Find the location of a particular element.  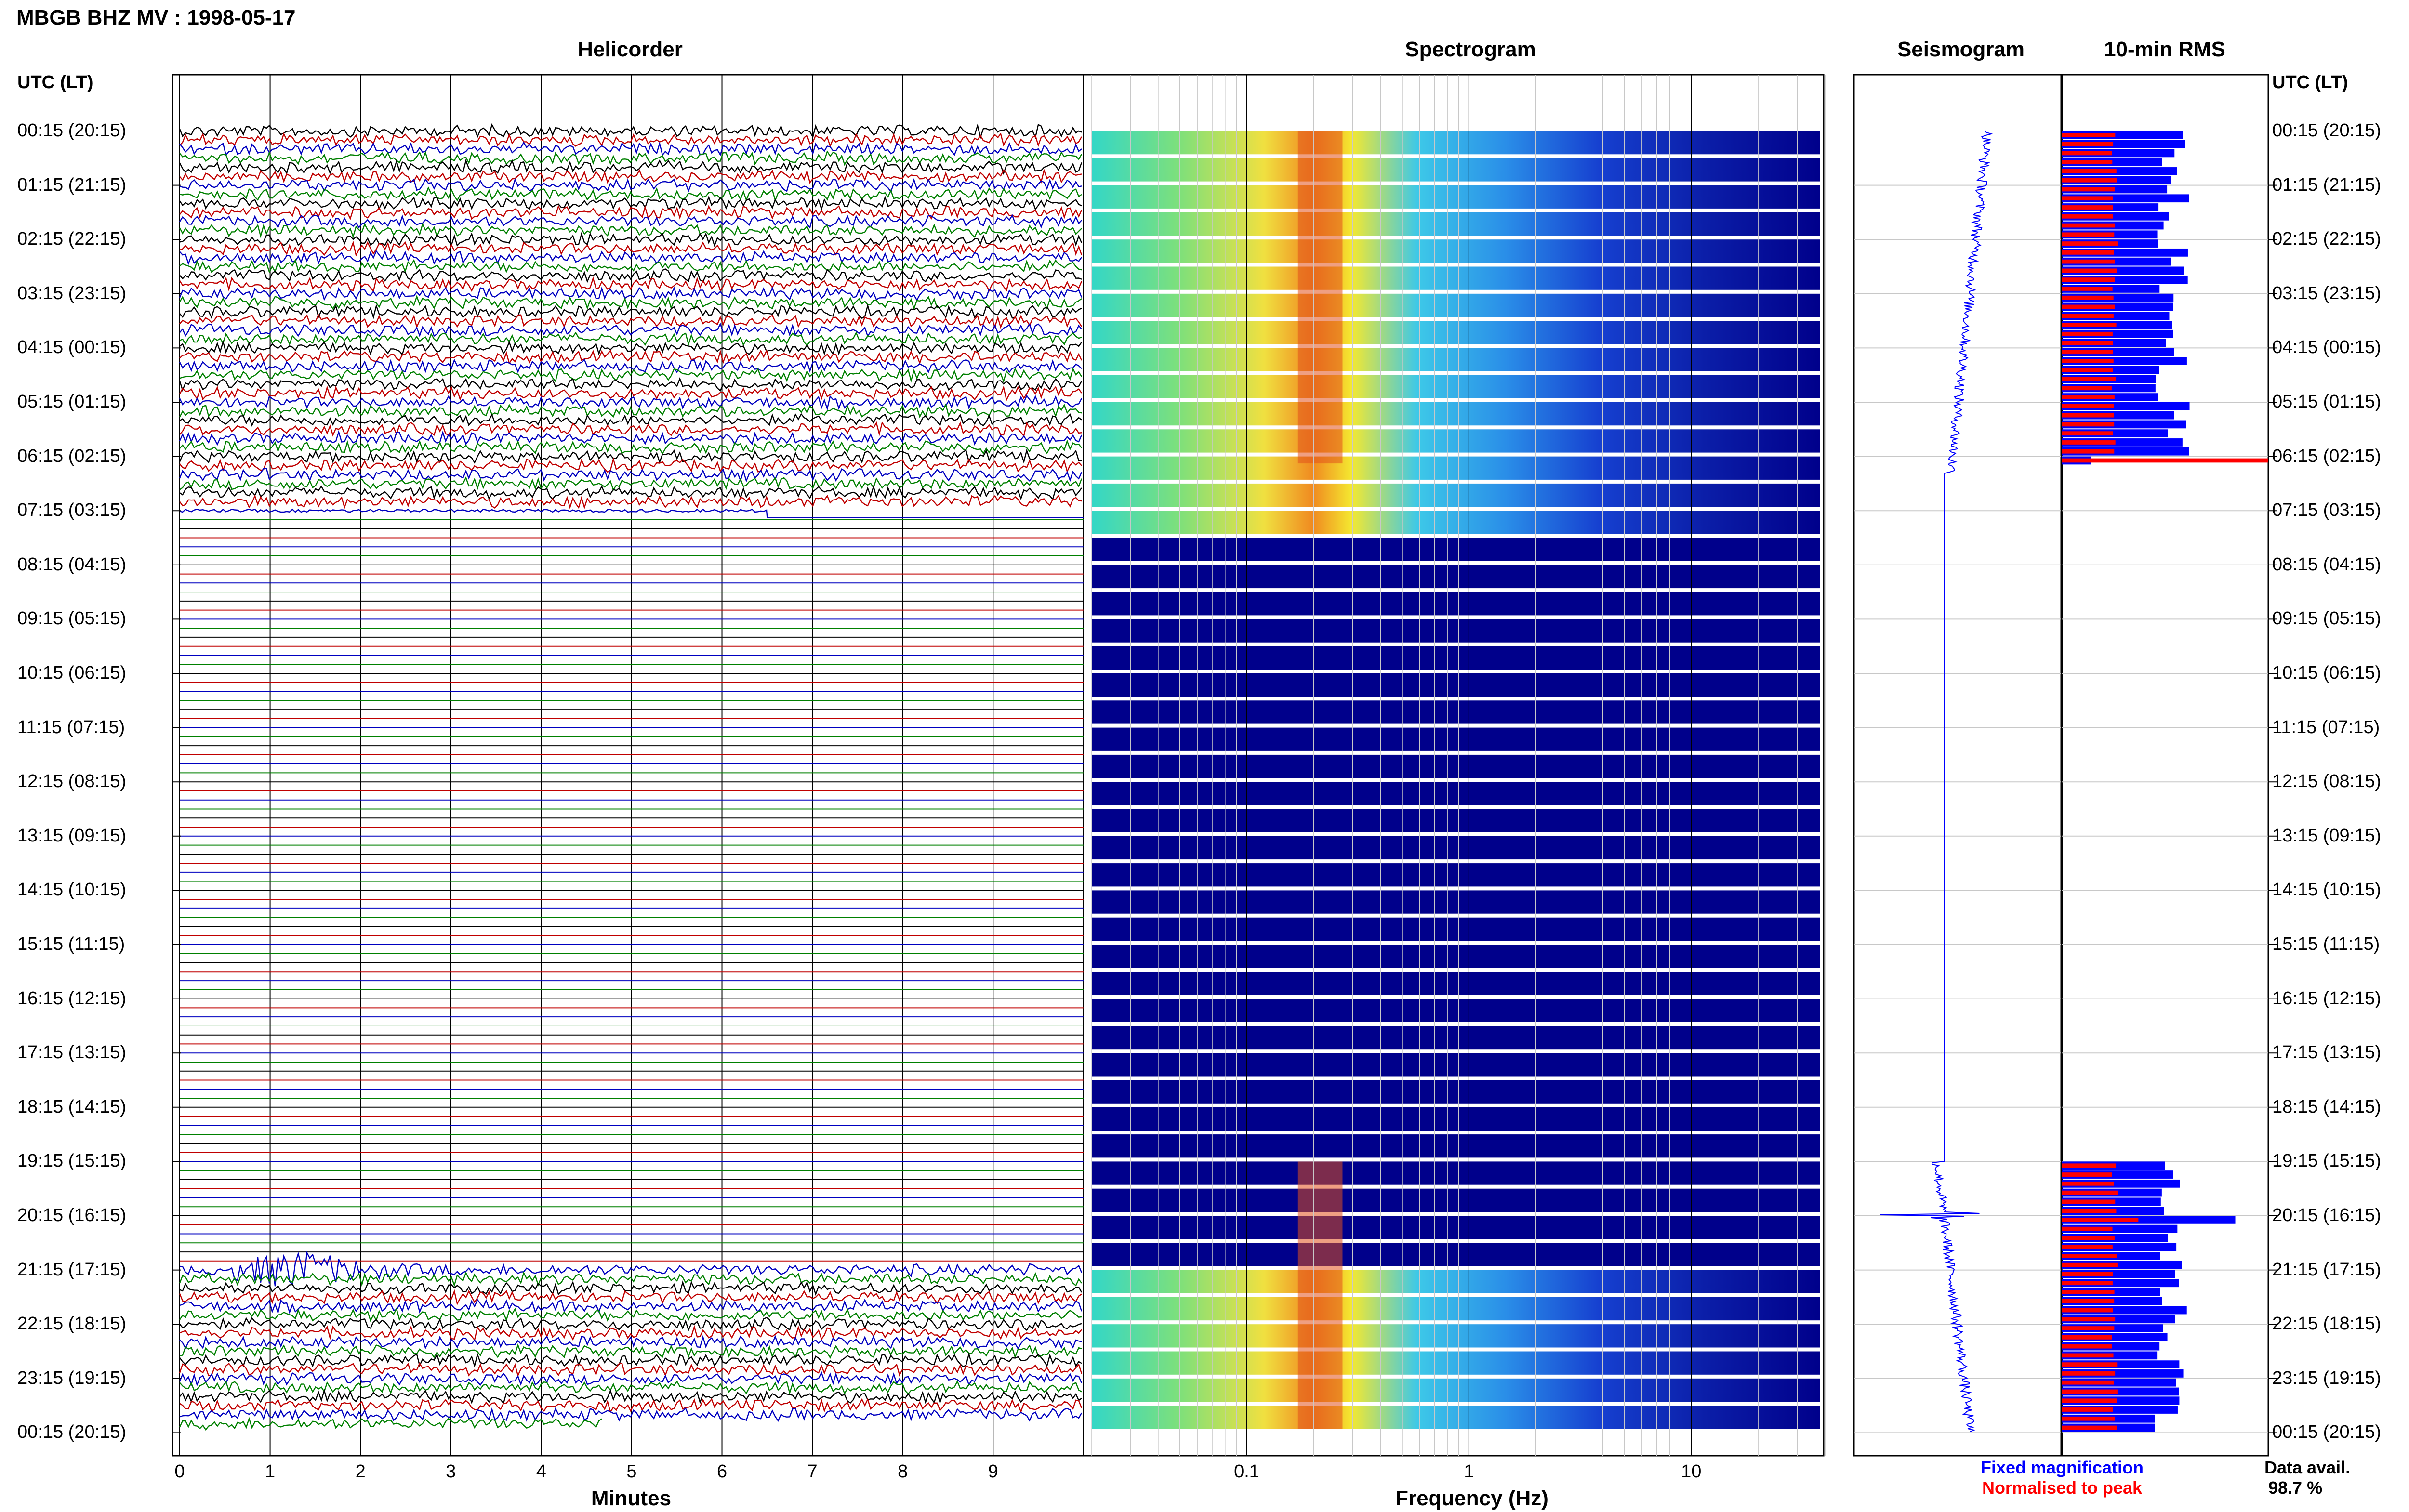

time-label-right: 19:15 (15:15) is located at coordinates (2327, 1161).